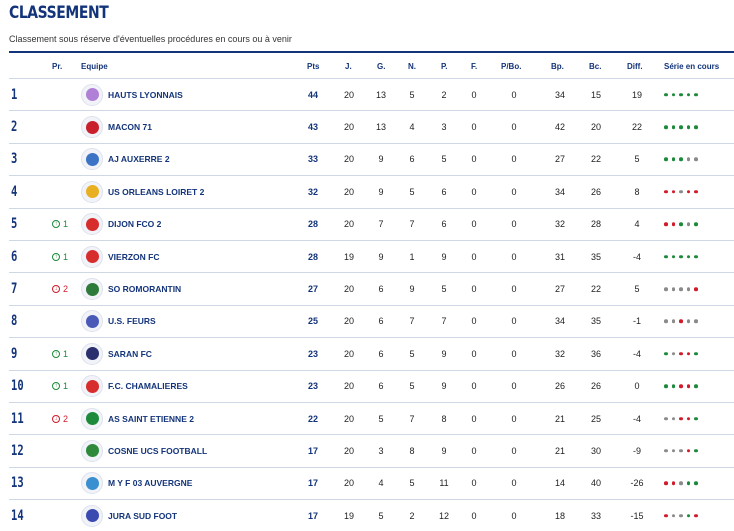  Describe the element at coordinates (371, 515) in the screenshot. I see `table-row: 14 JURA SUD FOOT 17 19 5 2 12 0 0 18 33 -15` at that location.